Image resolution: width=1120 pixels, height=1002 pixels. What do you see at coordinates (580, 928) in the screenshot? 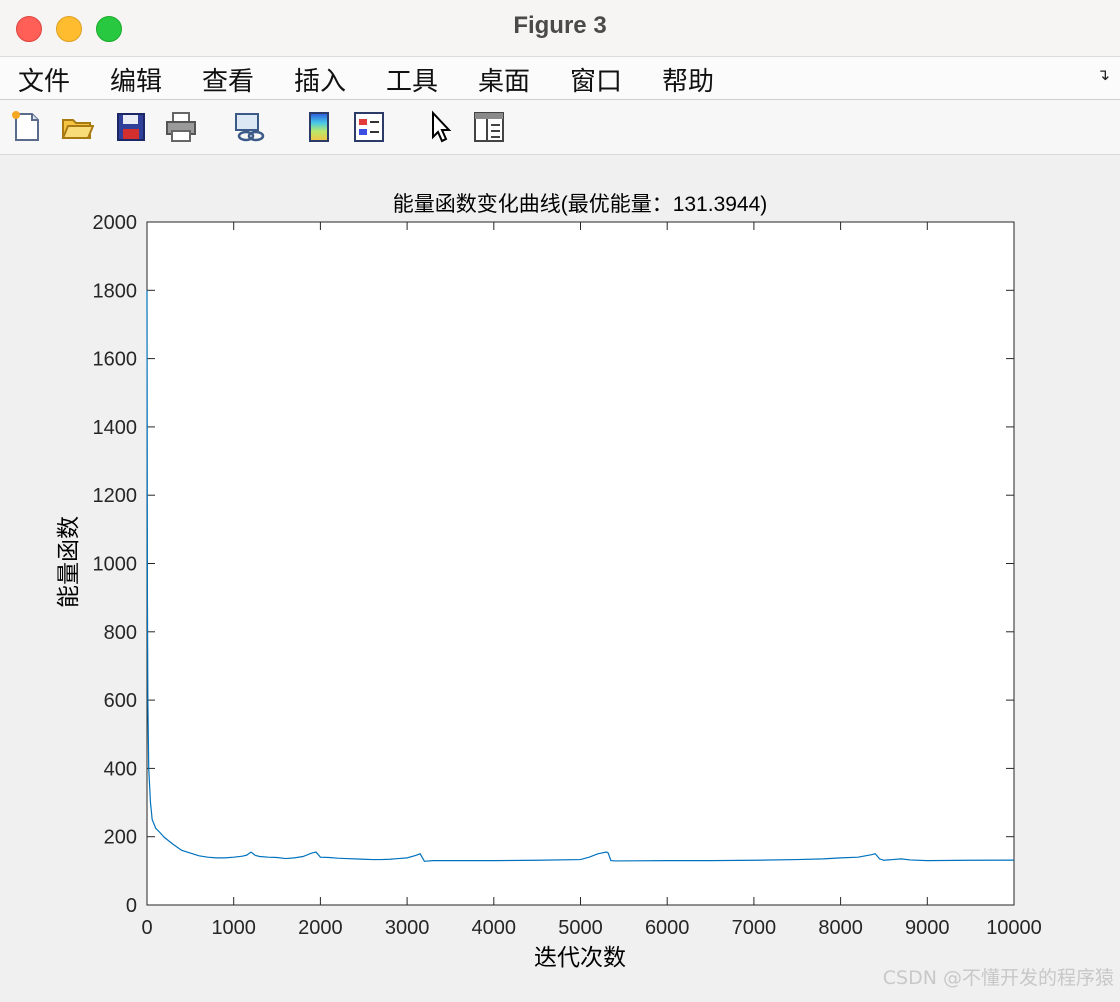
I see `x-tick-label: 5000` at bounding box center [580, 928].